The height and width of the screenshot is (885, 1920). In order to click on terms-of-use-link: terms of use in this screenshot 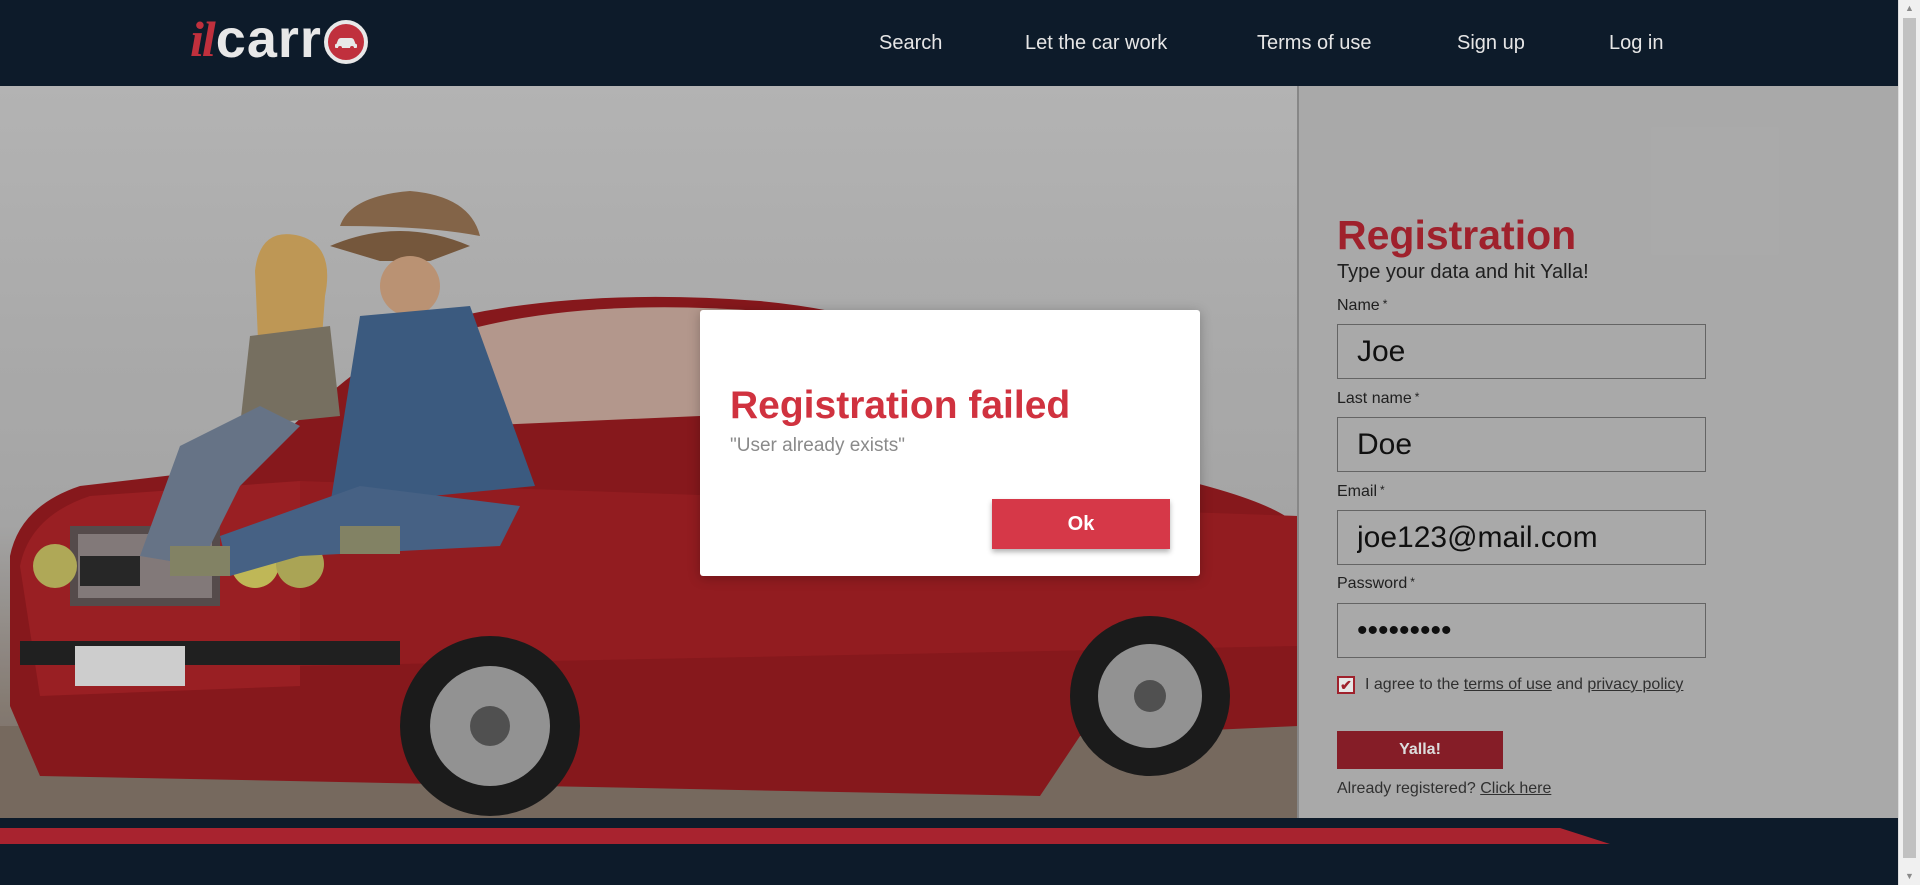, I will do `click(1508, 685)`.